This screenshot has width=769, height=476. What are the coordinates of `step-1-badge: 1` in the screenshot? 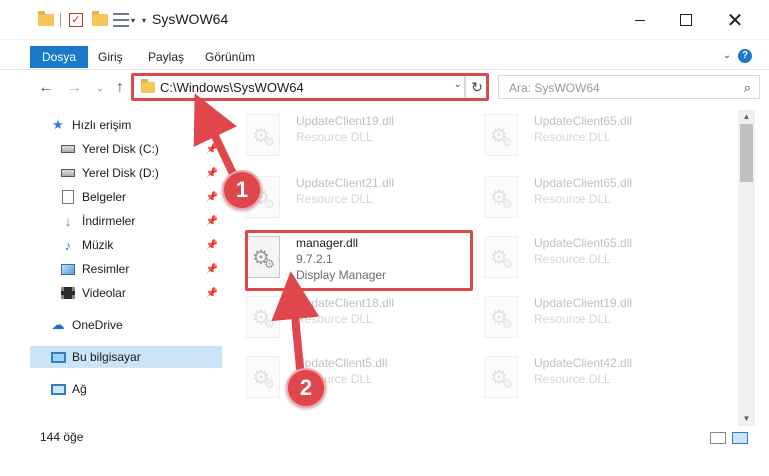 It's located at (242, 190).